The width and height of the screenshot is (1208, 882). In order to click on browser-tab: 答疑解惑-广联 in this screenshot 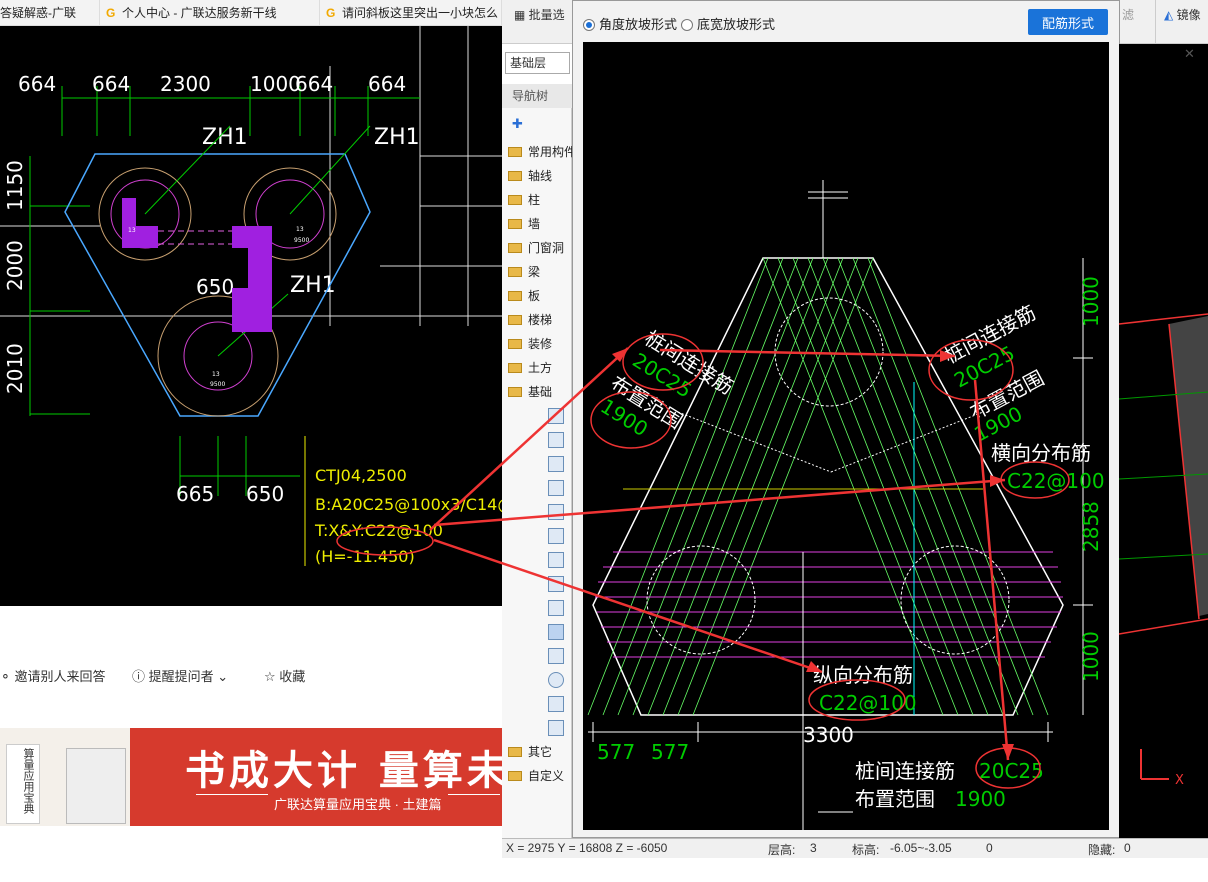, I will do `click(50, 13)`.